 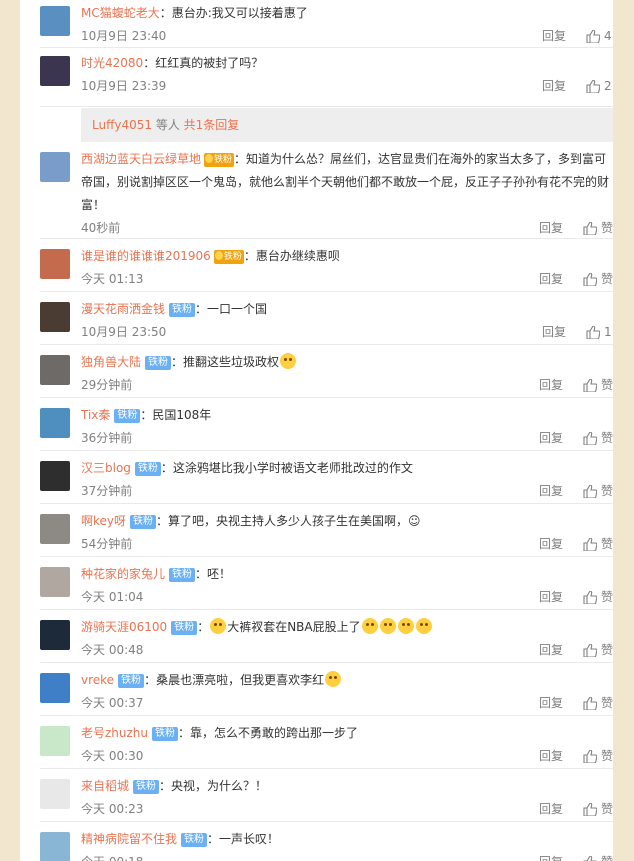 I want to click on comment-line: MC猫蝮蛇老大：惠台办:我又可以接着惠了, so click(x=347, y=13).